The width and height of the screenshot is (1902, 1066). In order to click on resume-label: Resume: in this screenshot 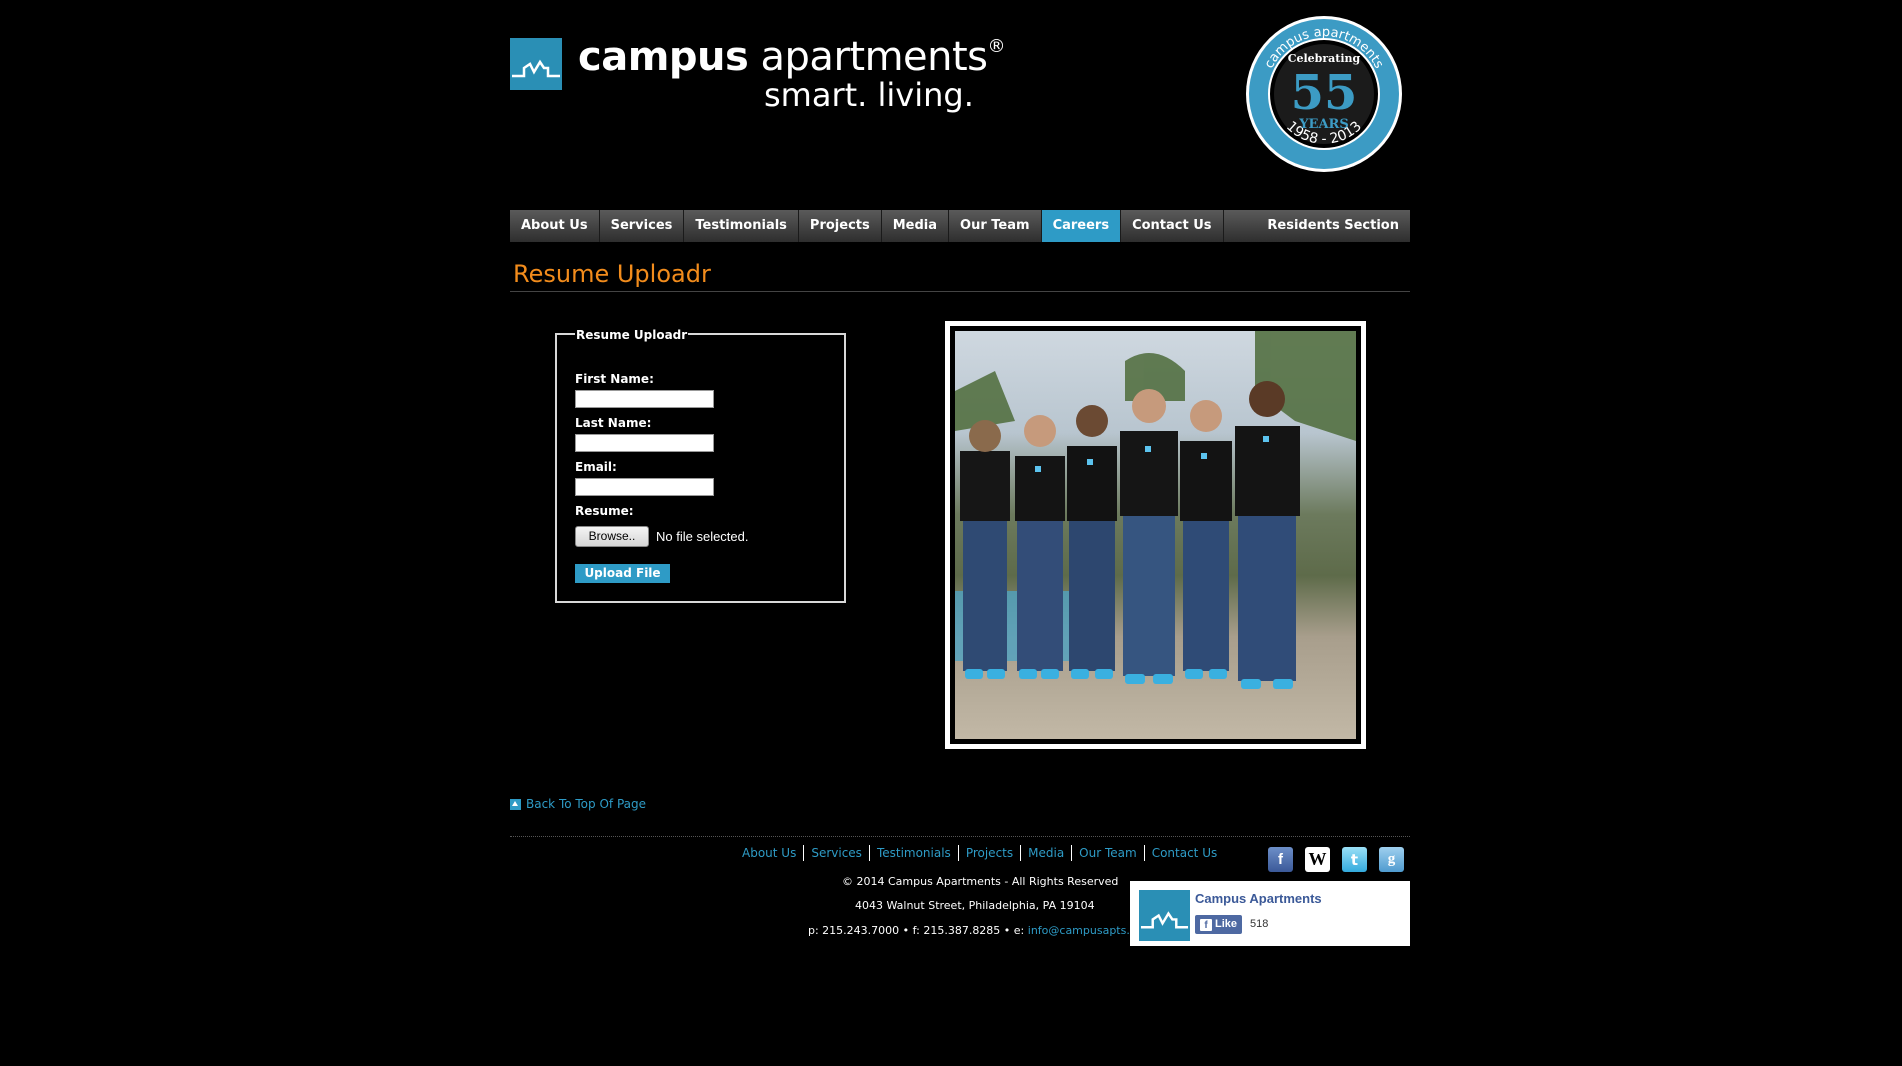, I will do `click(604, 511)`.